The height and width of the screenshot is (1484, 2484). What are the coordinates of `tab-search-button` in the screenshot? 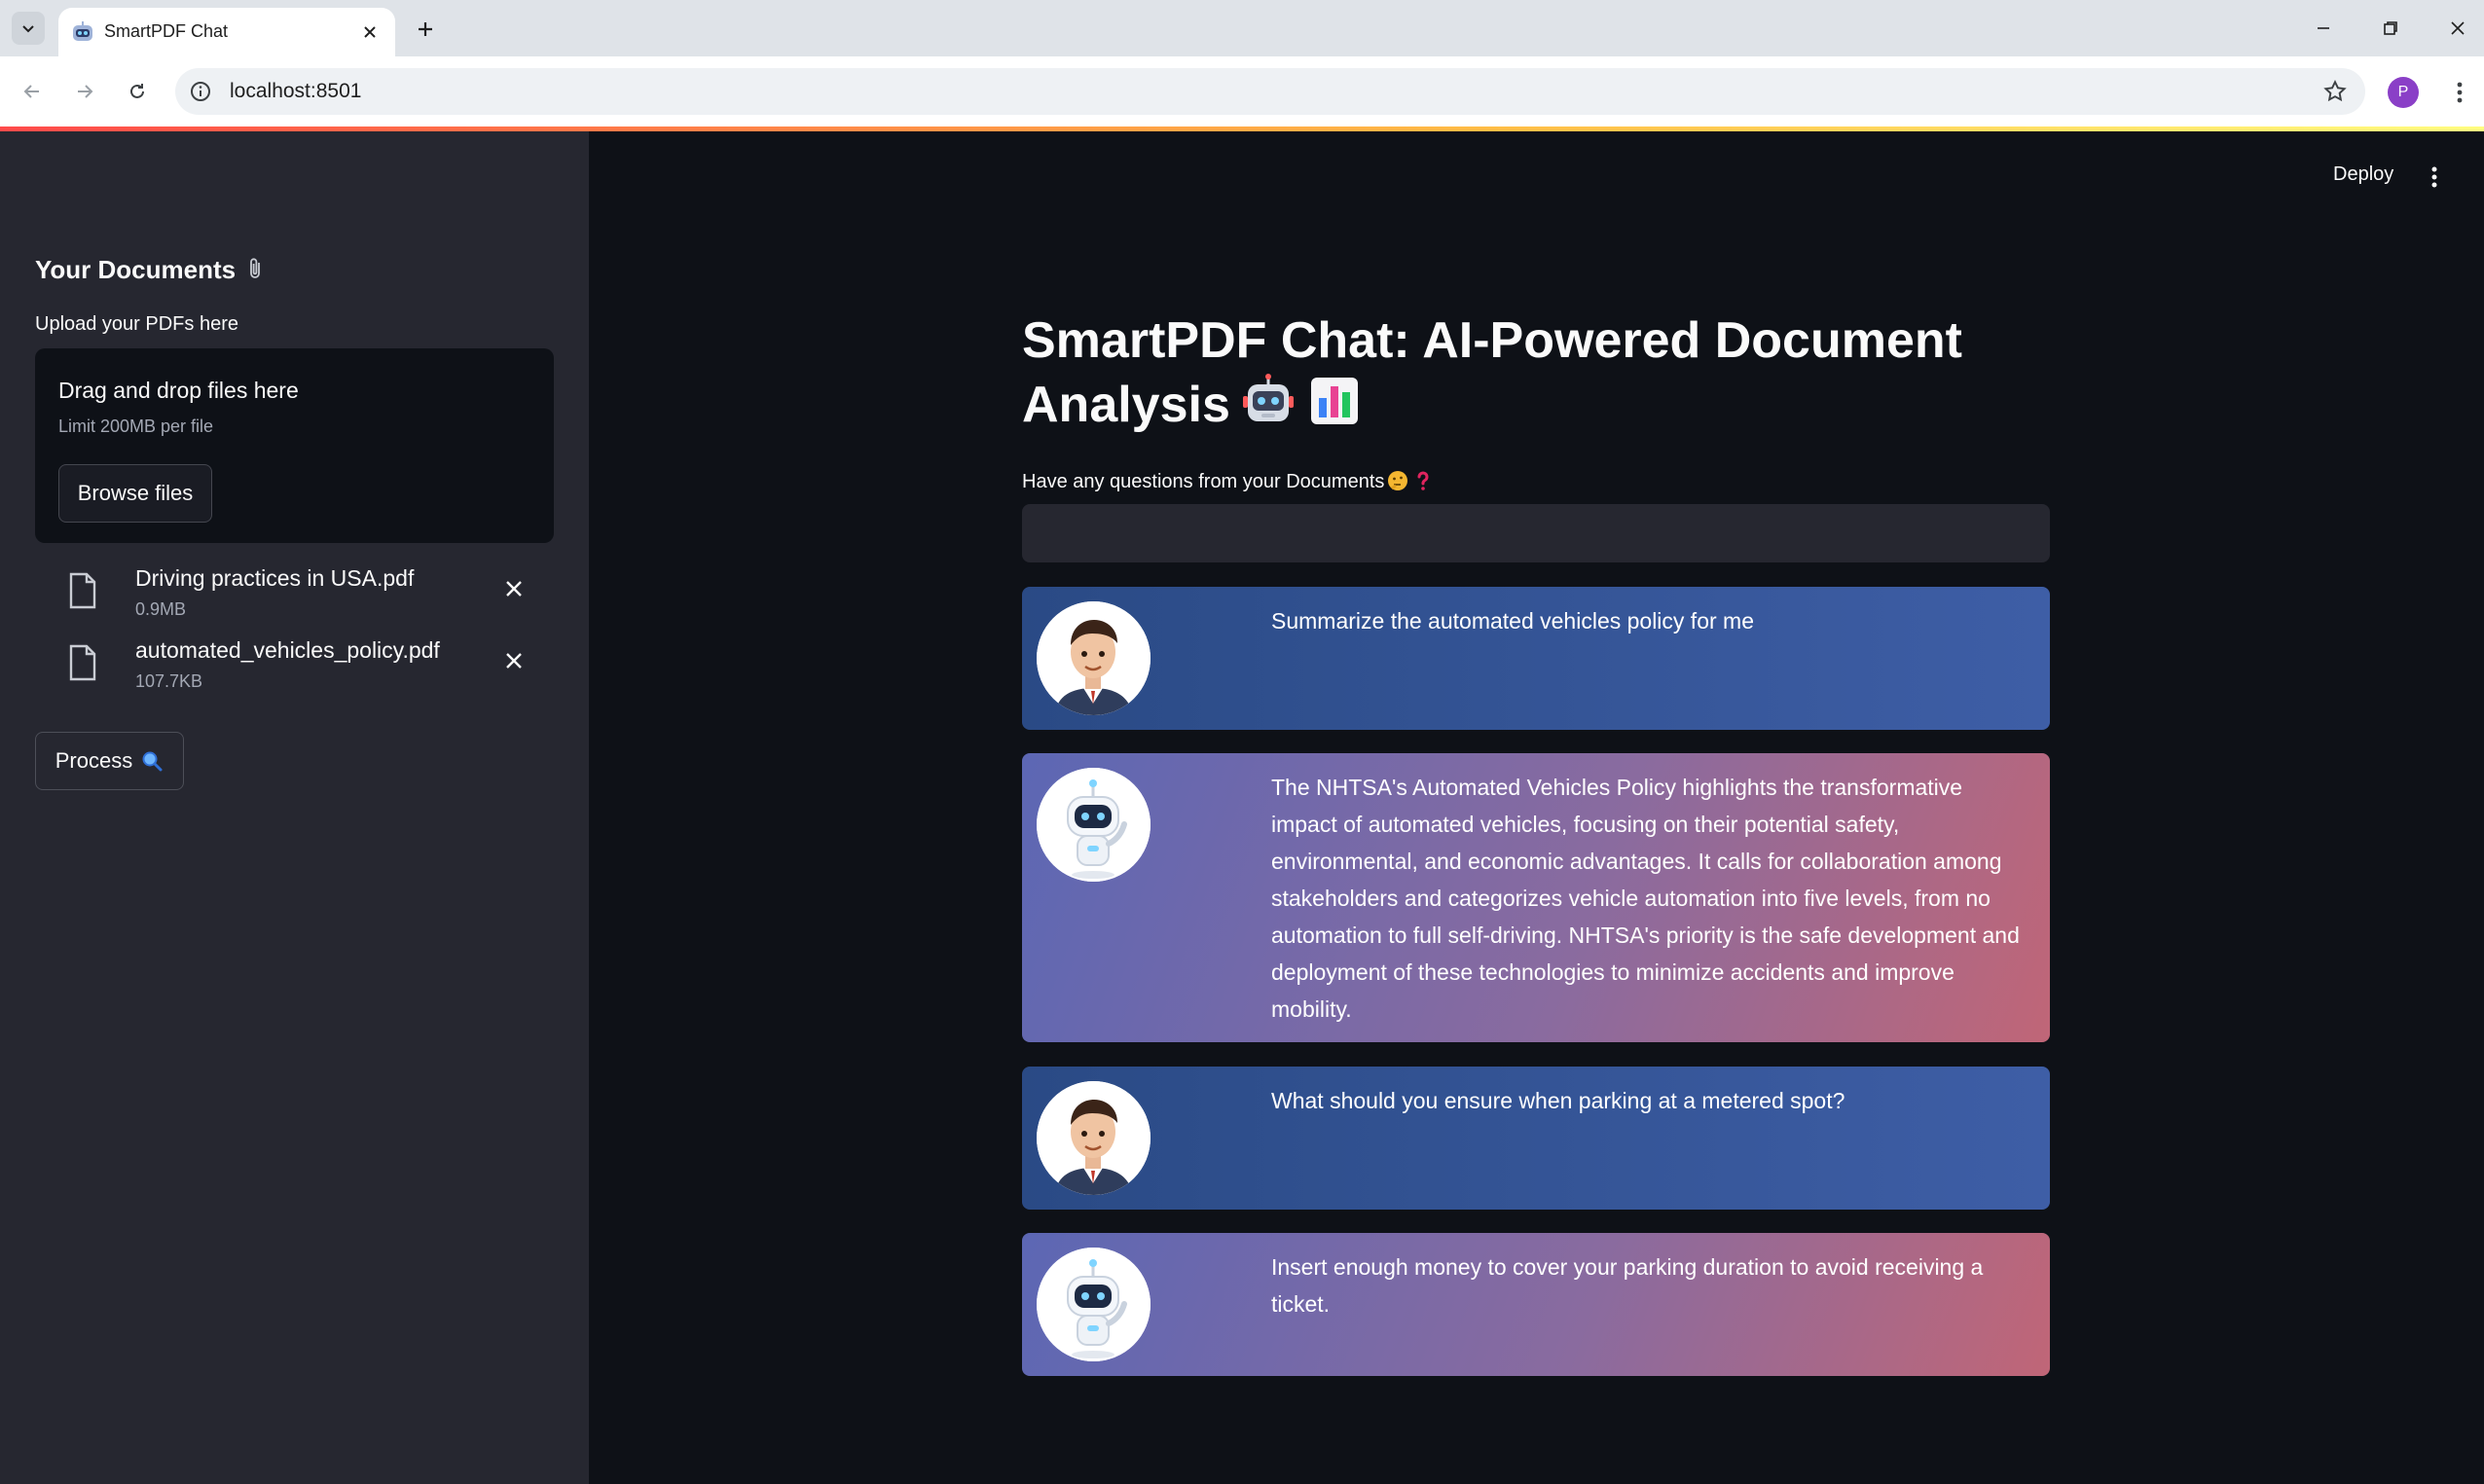 It's located at (28, 28).